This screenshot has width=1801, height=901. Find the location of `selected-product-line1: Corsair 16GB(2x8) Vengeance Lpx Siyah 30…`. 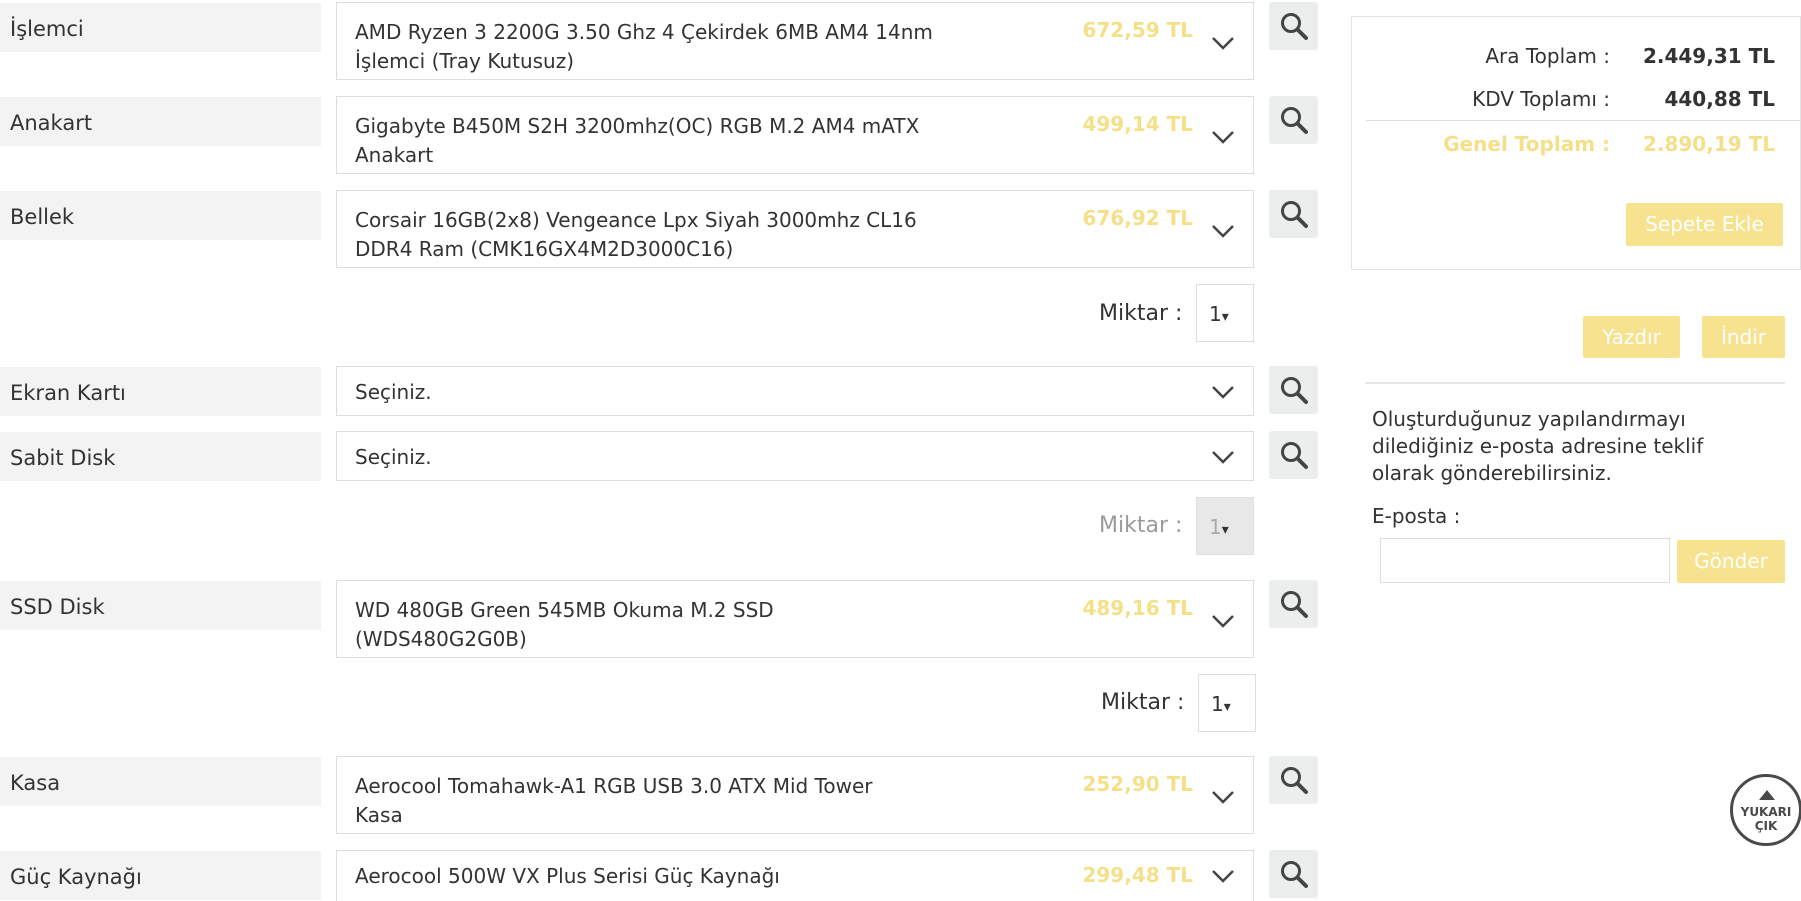

selected-product-line1: Corsair 16GB(2x8) Vengeance Lpx Siyah 30… is located at coordinates (636, 220).